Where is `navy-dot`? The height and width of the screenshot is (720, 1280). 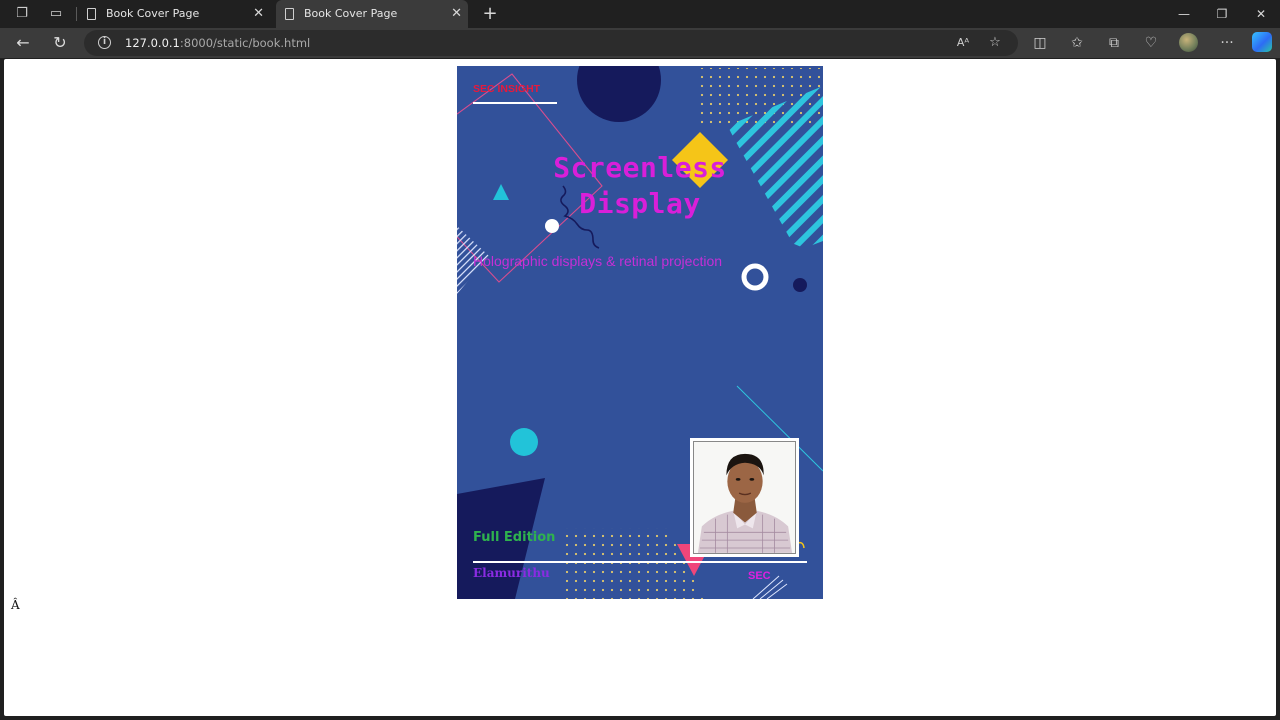
navy-dot is located at coordinates (800, 285).